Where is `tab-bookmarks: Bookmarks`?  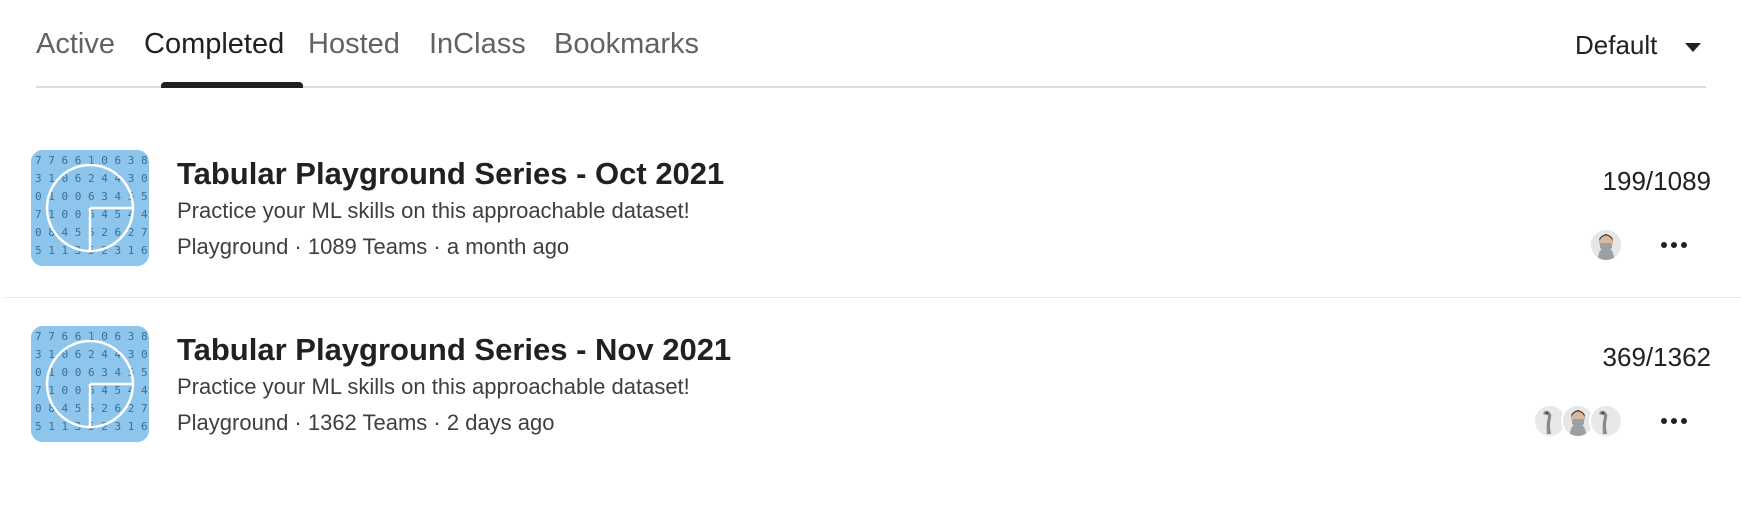 tab-bookmarks: Bookmarks is located at coordinates (626, 44).